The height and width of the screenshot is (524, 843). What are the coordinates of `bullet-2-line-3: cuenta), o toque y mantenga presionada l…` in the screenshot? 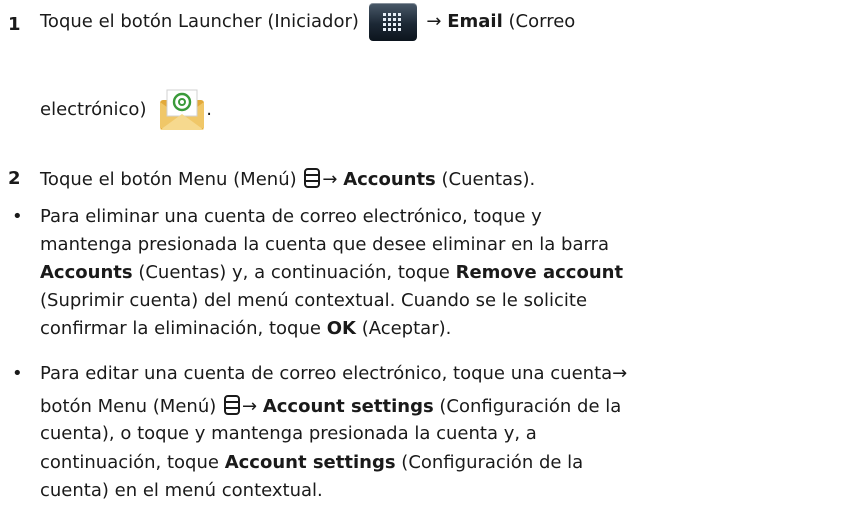 It's located at (288, 433).